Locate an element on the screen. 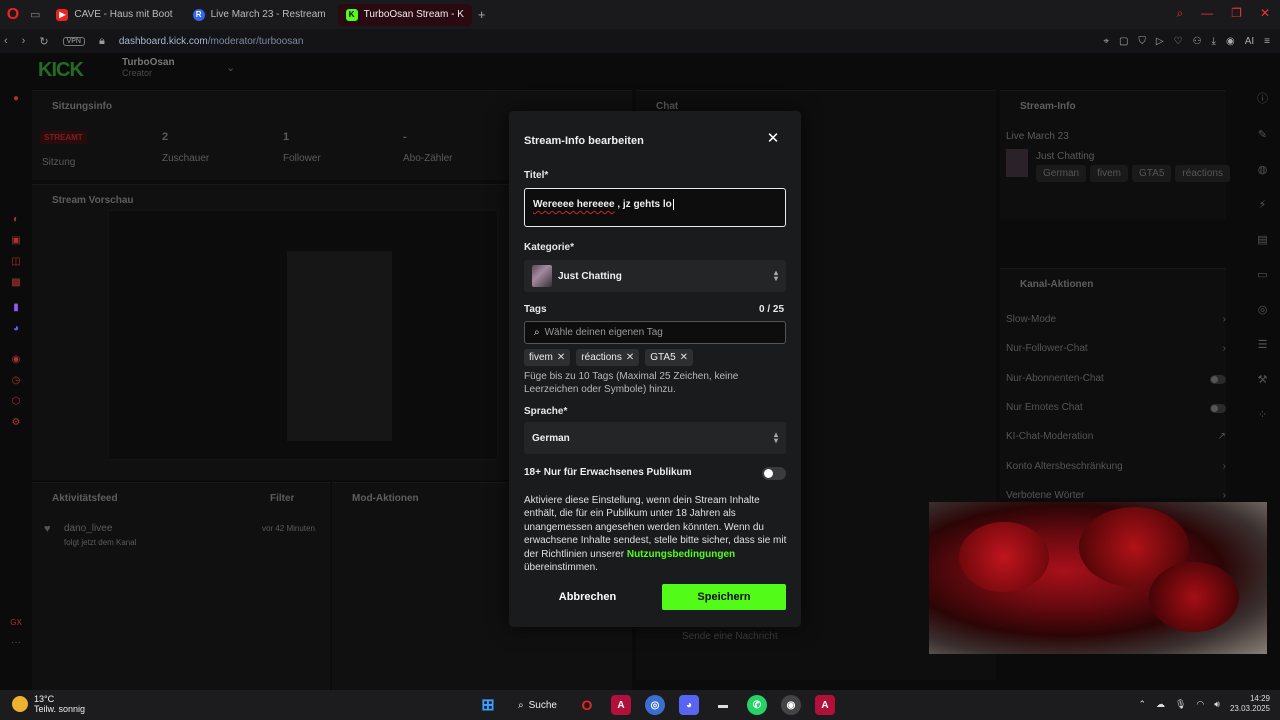 This screenshot has width=1280, height=720. cancel-button: Abbrechen is located at coordinates (587, 597).